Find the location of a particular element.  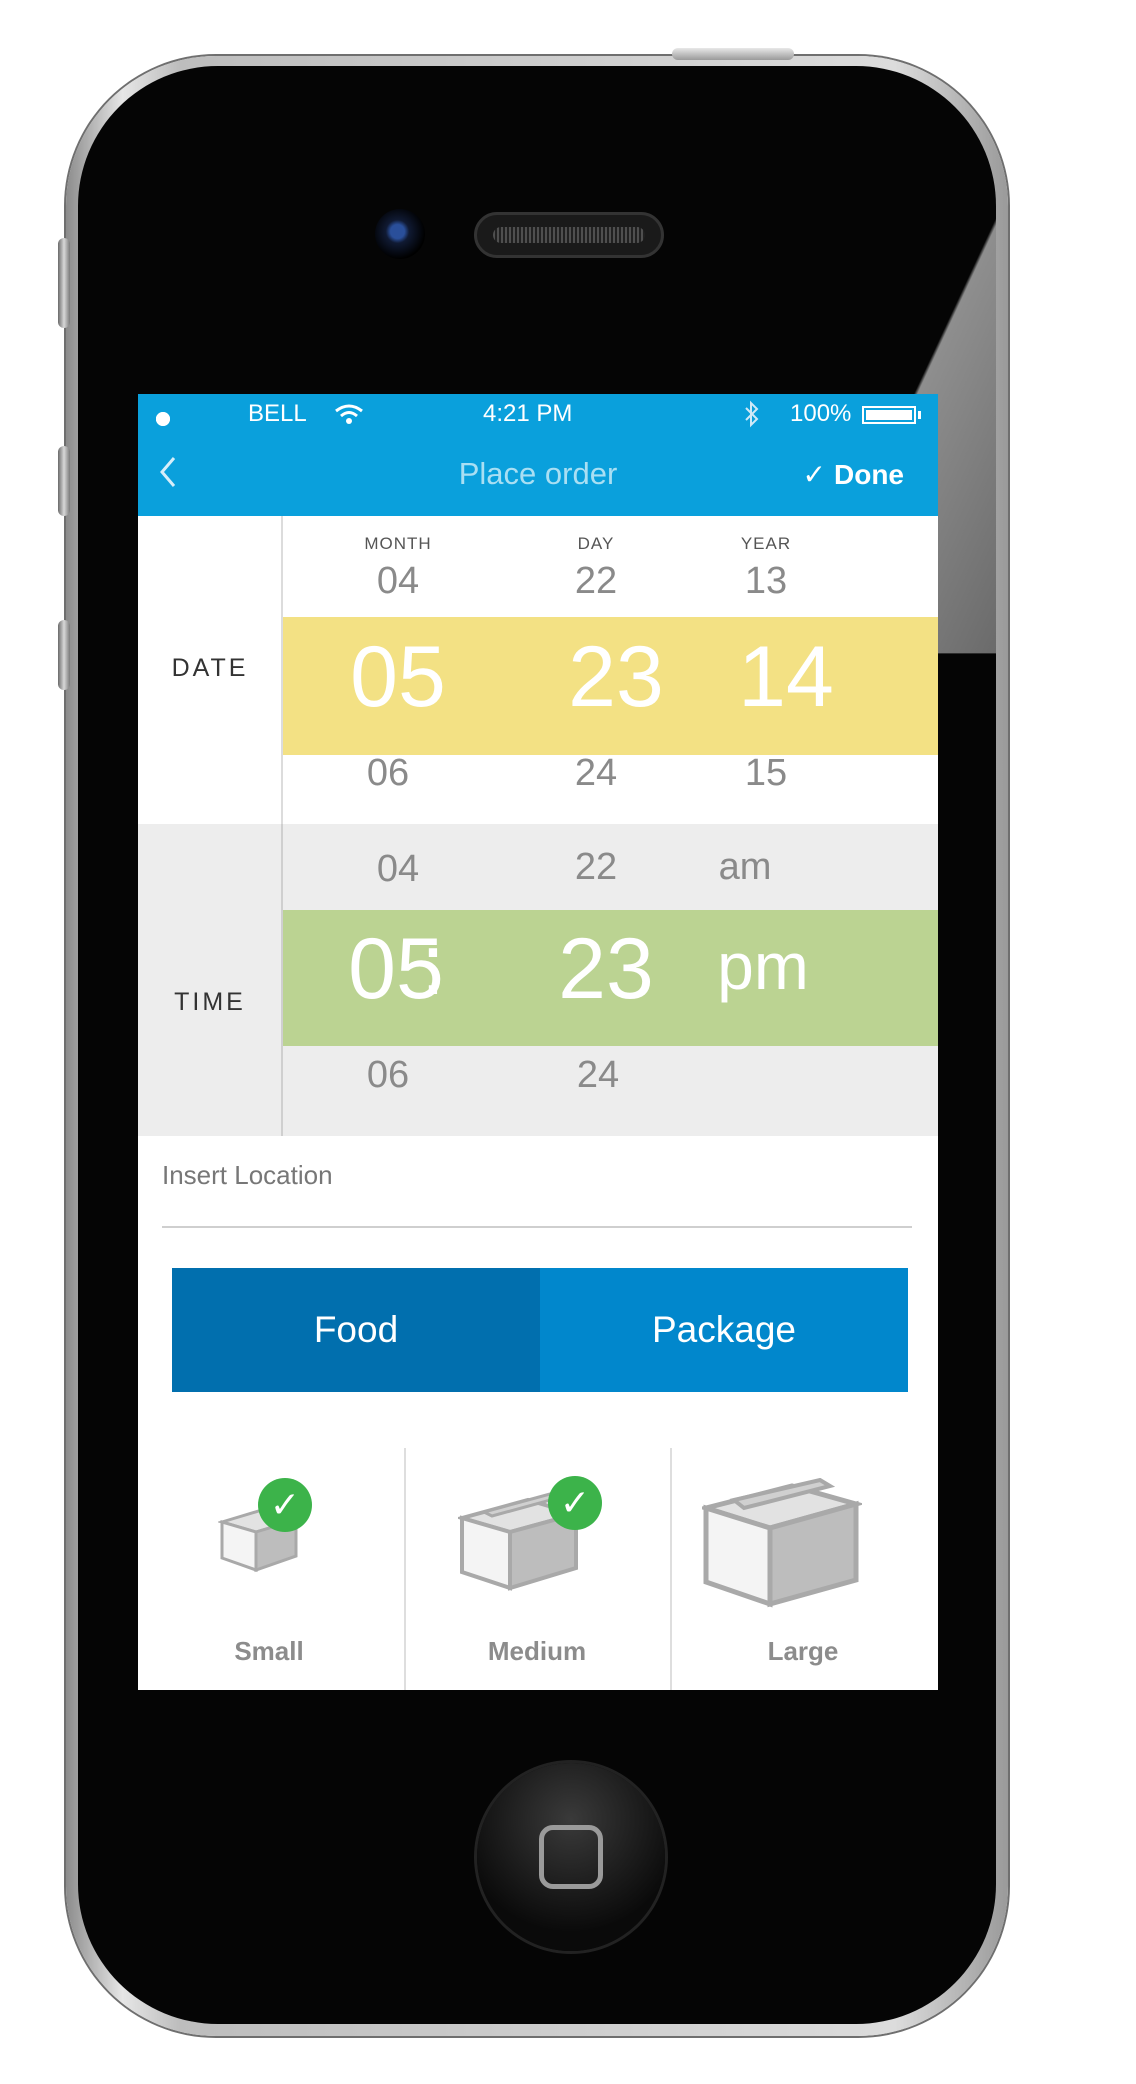

location-underline is located at coordinates (537, 1227).